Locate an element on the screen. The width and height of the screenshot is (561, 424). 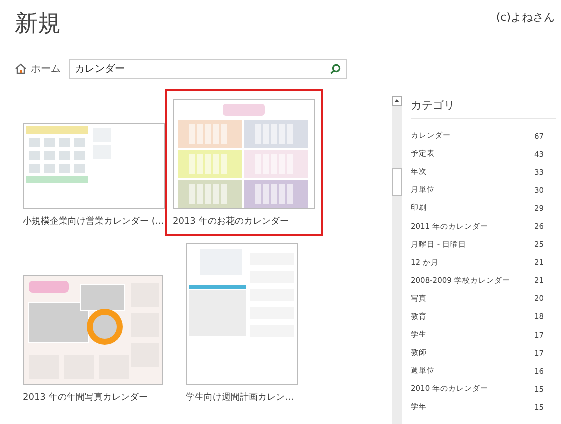
template-card: 2013 年のお花のカレンダー is located at coordinates (244, 162).